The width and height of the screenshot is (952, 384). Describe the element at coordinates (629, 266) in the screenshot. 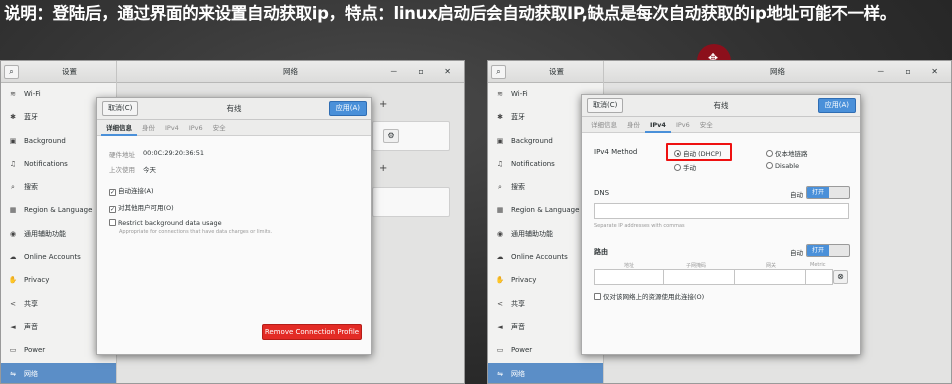

I see `route-col-address: 地址` at that location.